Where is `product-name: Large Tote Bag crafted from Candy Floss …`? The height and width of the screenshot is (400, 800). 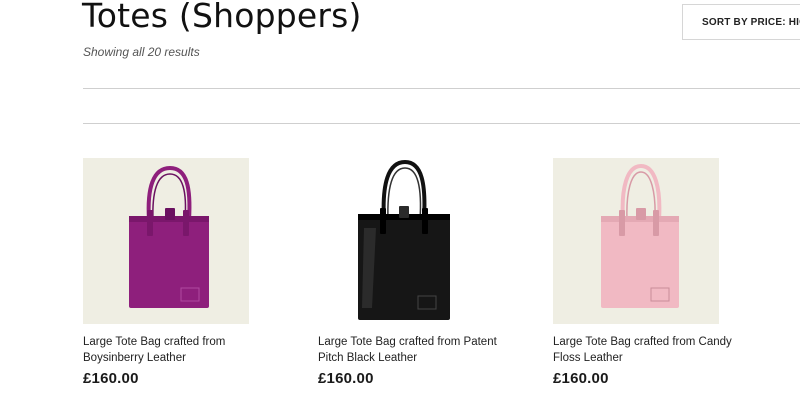
product-name: Large Tote Bag crafted from Candy Floss … is located at coordinates (653, 350).